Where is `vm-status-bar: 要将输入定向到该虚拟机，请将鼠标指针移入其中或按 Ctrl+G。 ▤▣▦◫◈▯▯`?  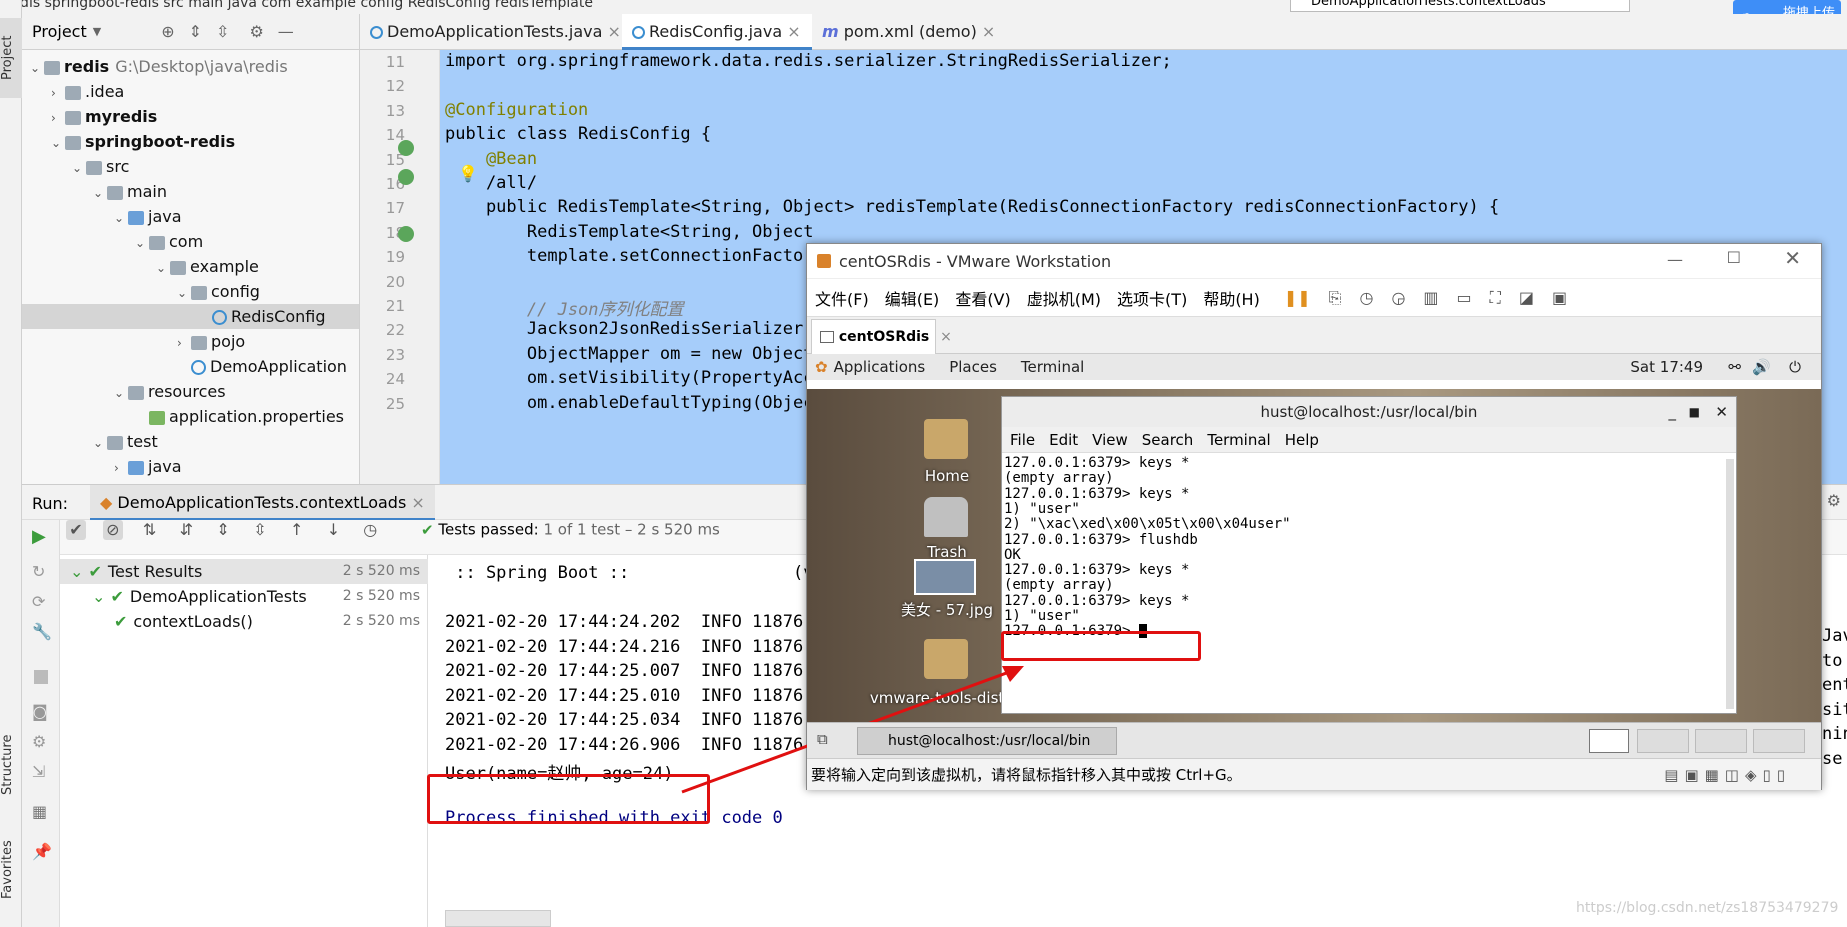 vm-status-bar: 要将输入定向到该虚拟机，请将鼠标指针移入其中或按 Ctrl+G。 ▤▣▦◫◈▯▯ is located at coordinates (1314, 774).